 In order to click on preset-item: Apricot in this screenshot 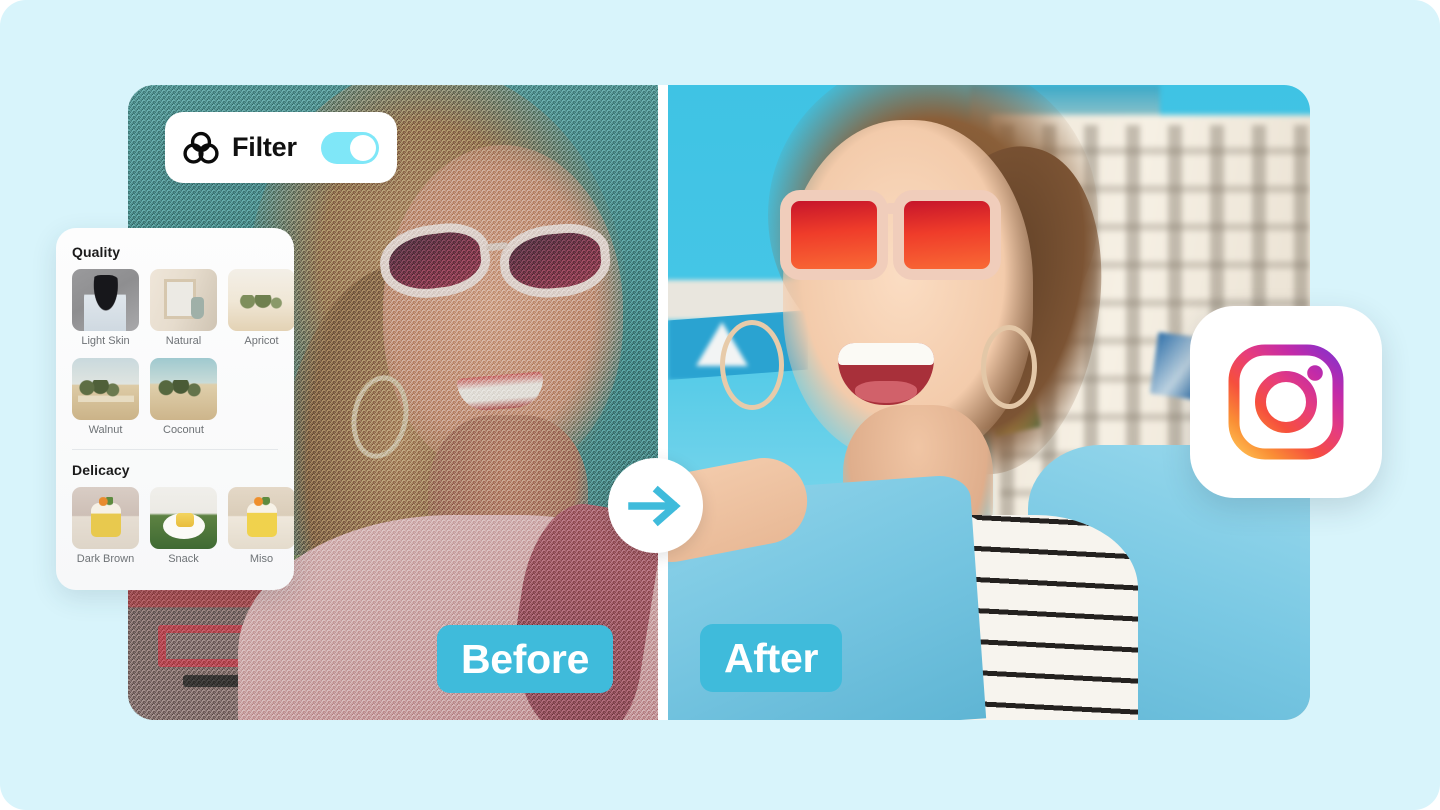, I will do `click(261, 308)`.